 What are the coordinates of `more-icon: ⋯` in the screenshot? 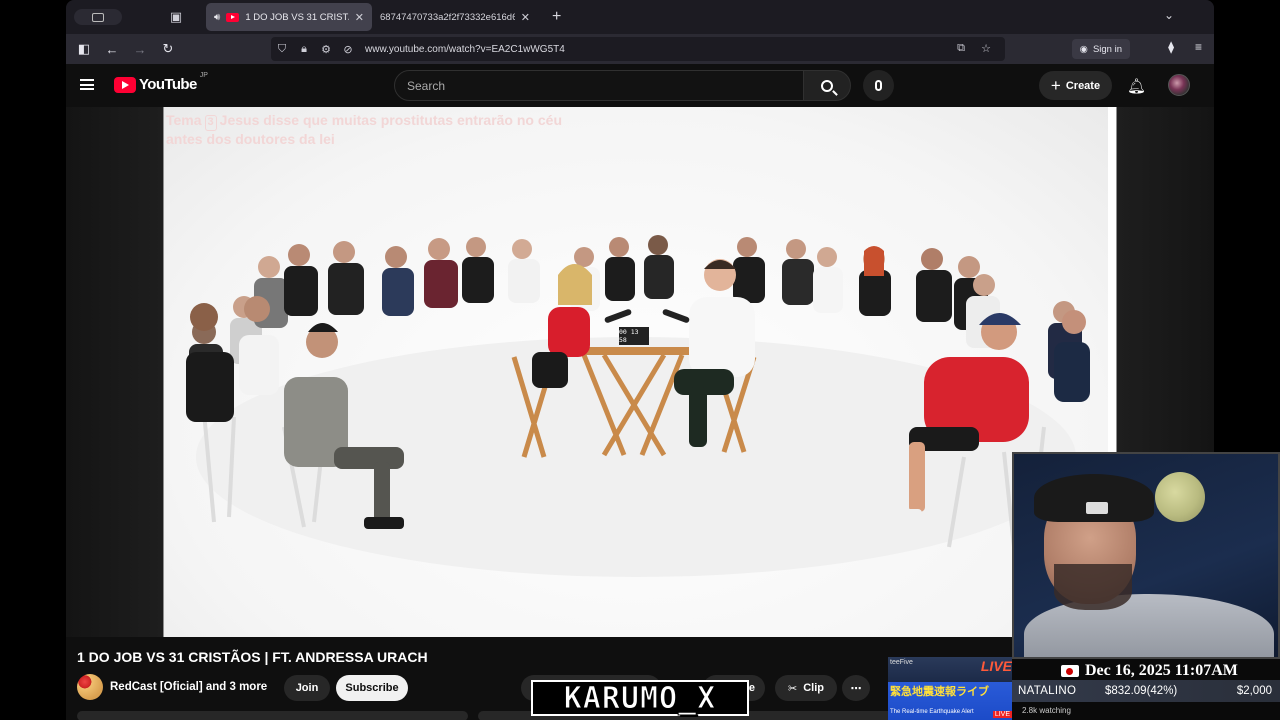 It's located at (856, 688).